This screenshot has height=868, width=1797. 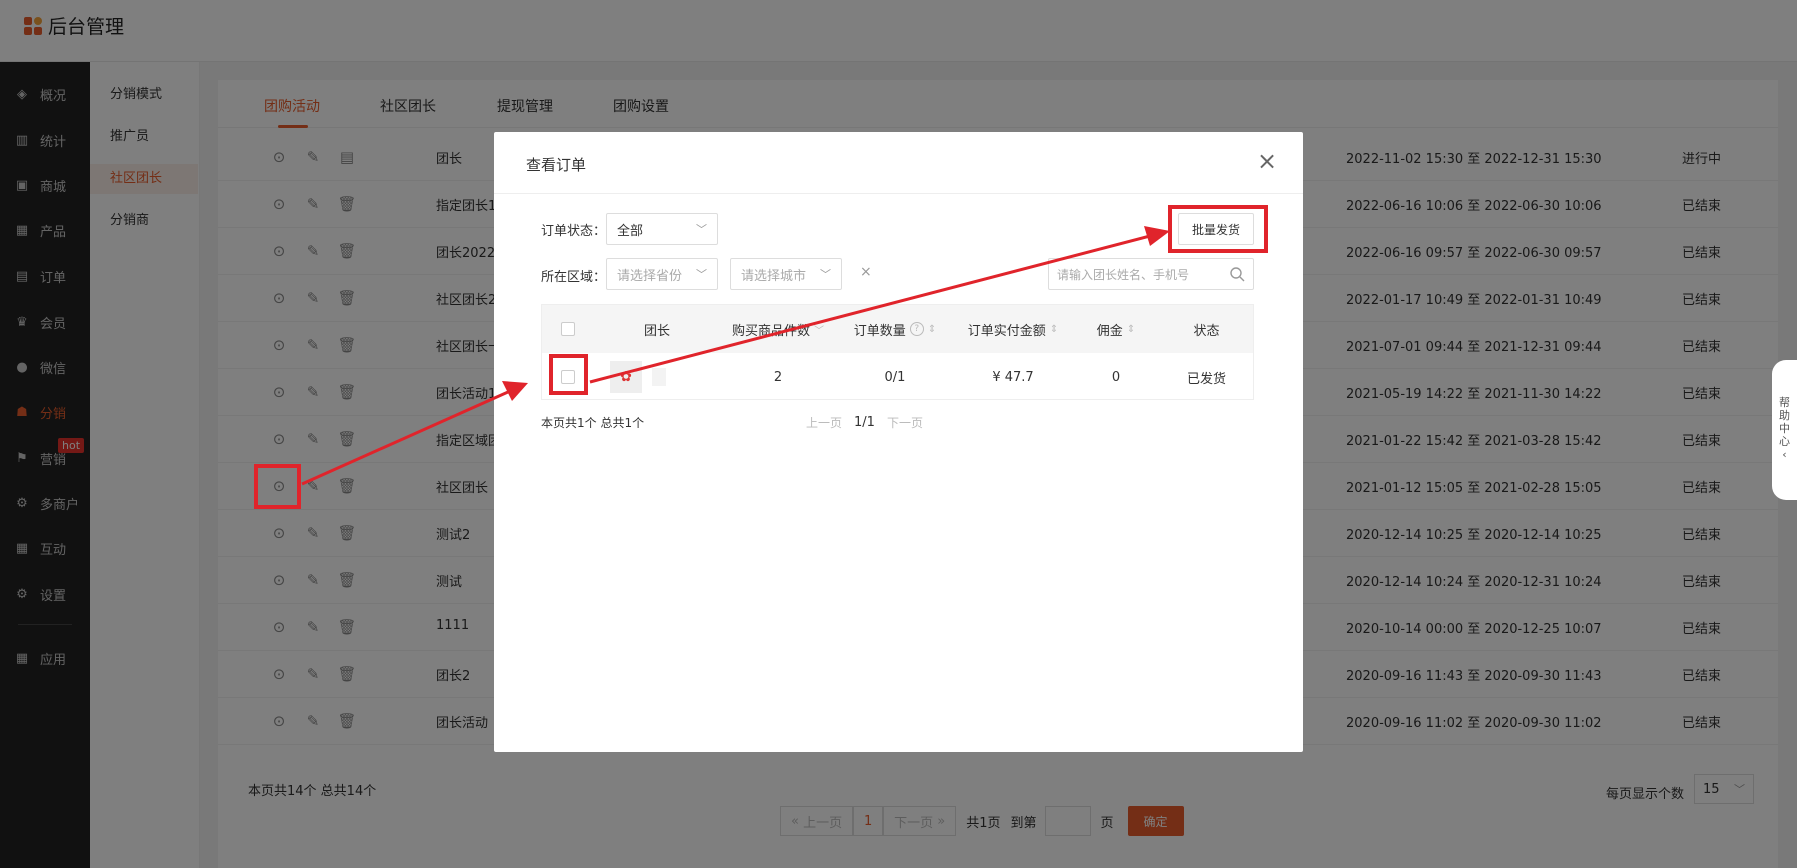 I want to click on arrow-to-checkbox, so click(x=405, y=438).